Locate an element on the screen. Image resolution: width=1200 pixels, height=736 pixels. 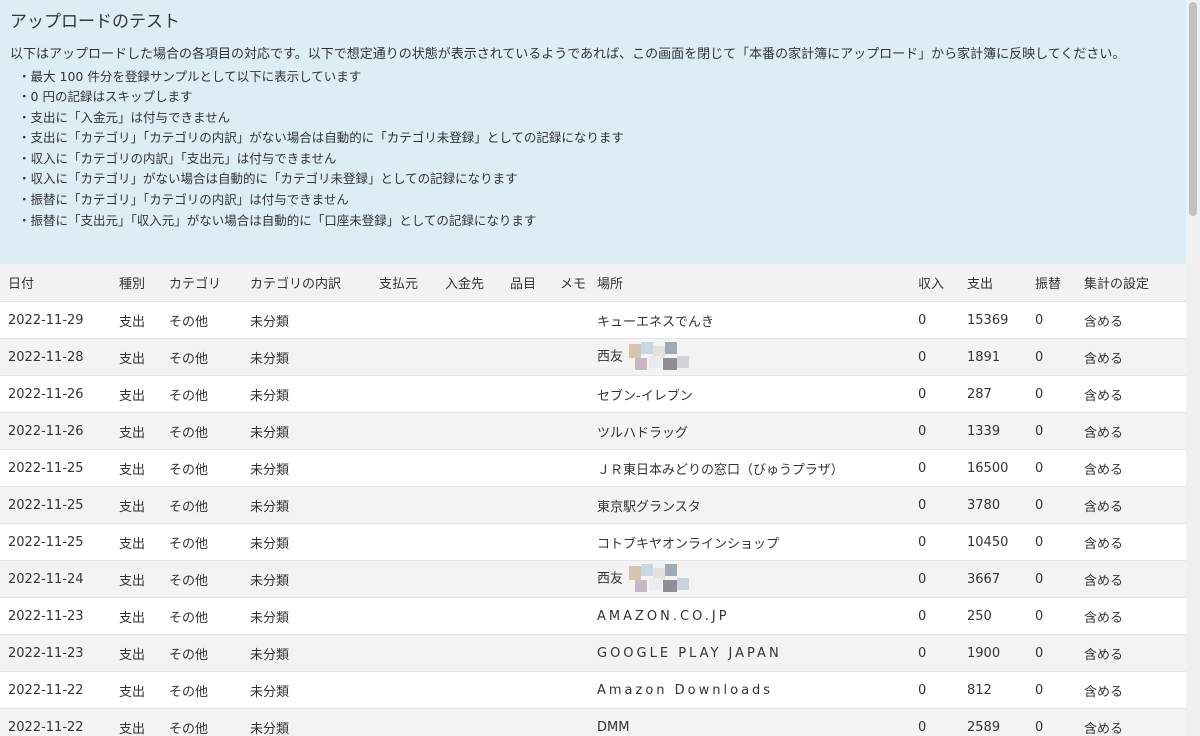
info-note: 支出に「入金元」は付与できません is located at coordinates (597, 118).